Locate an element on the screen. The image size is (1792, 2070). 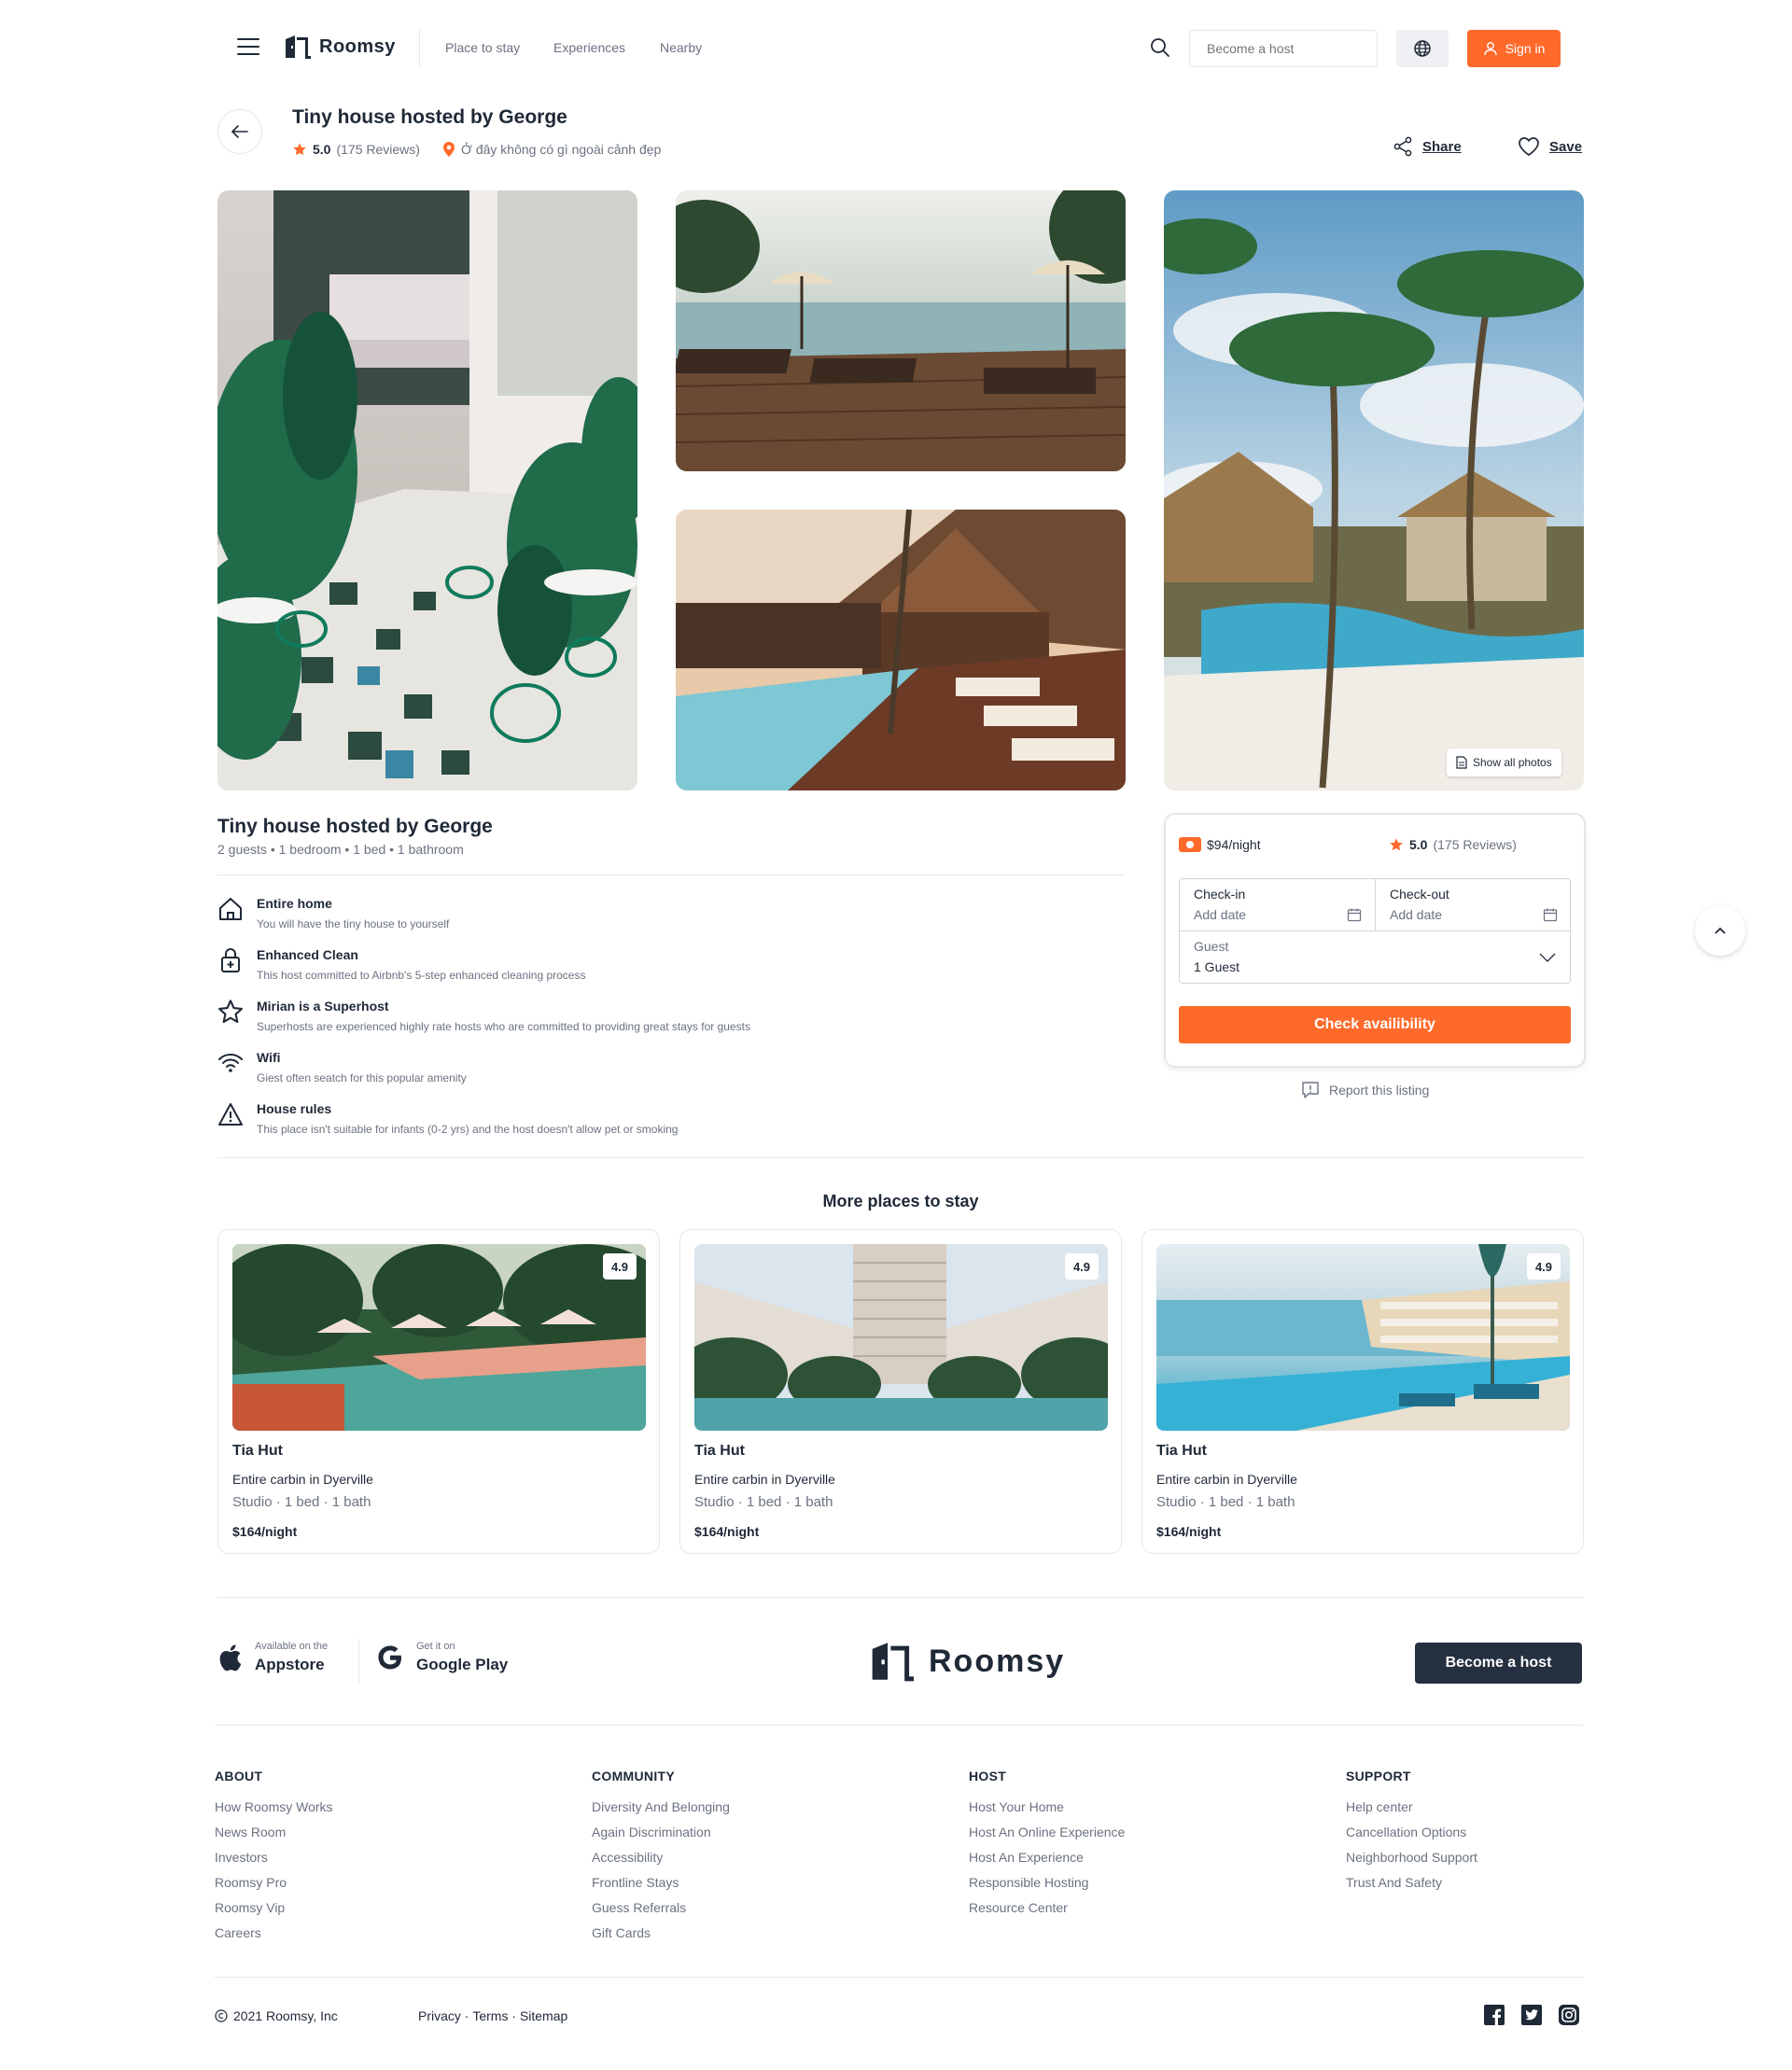
checkin-field: Check-in Add date is located at coordinates (1280, 906).